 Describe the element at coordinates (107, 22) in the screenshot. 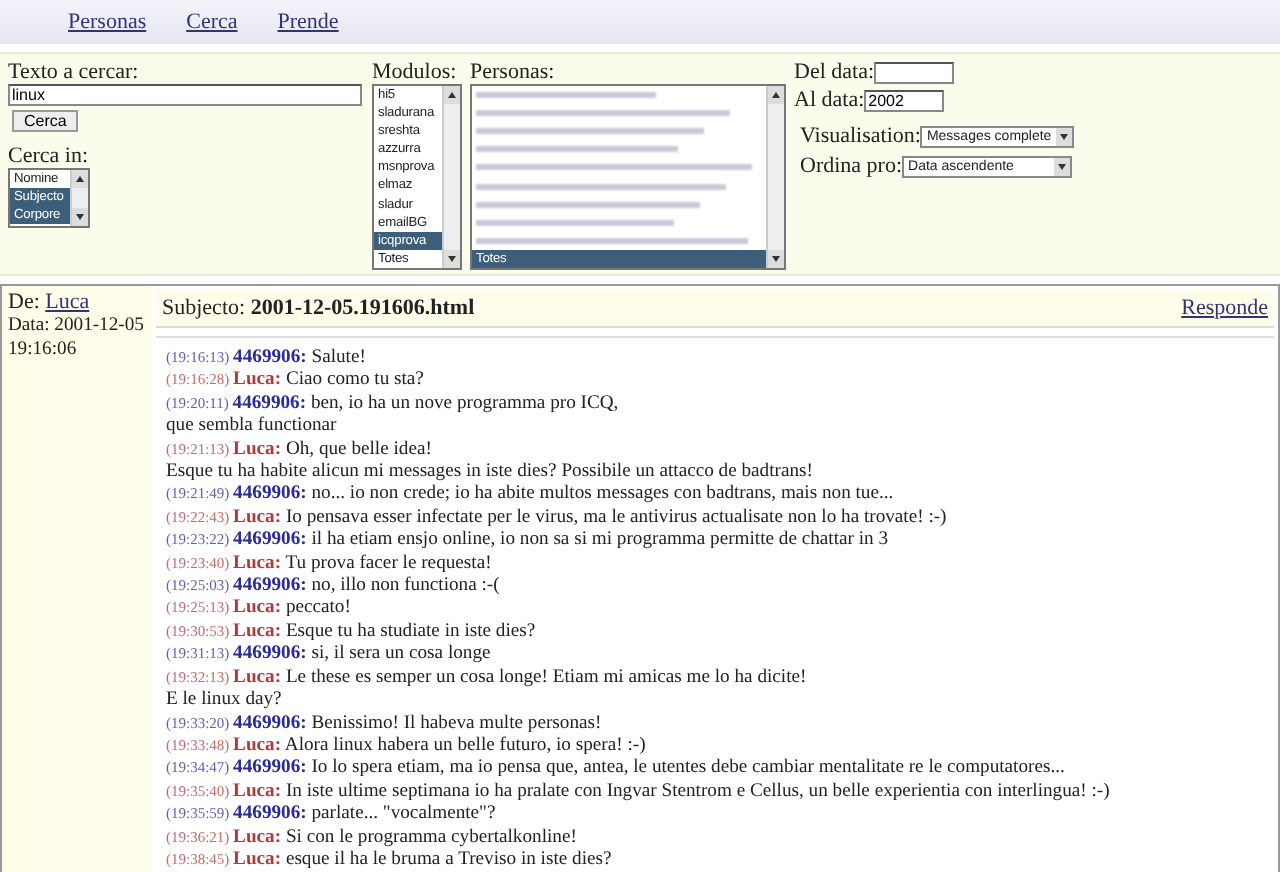

I see `nav-link: Personas` at that location.